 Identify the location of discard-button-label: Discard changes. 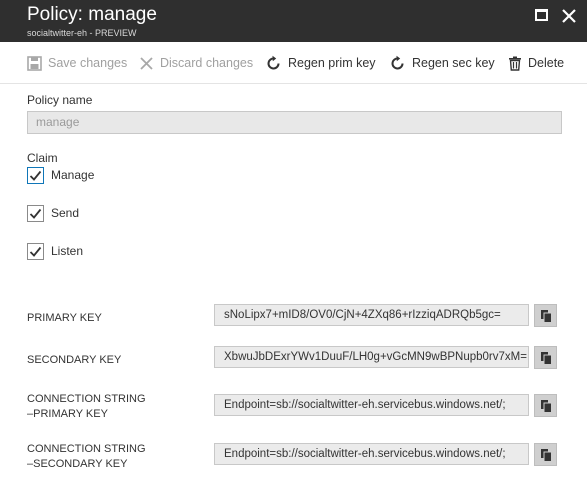
(207, 63).